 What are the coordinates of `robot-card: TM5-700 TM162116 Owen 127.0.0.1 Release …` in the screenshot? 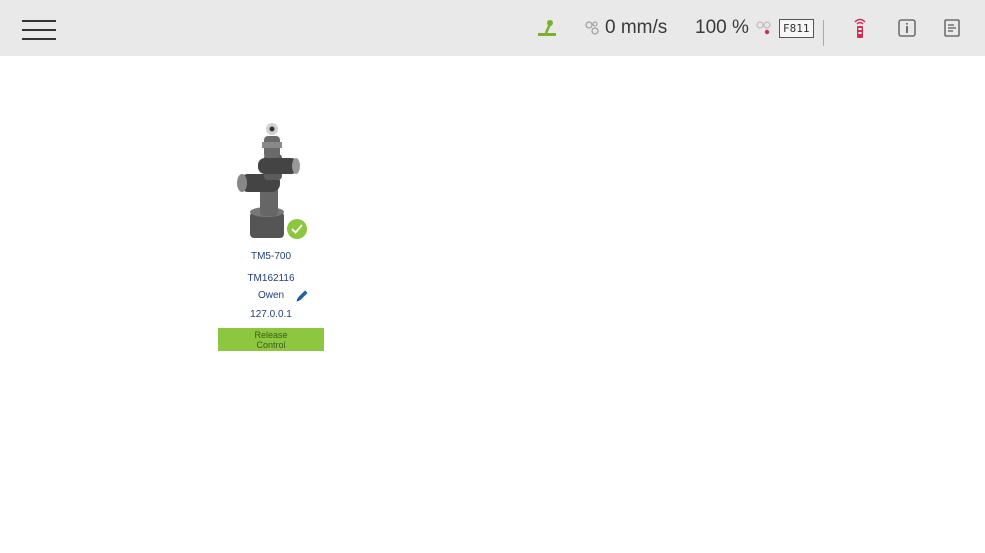 It's located at (271, 235).